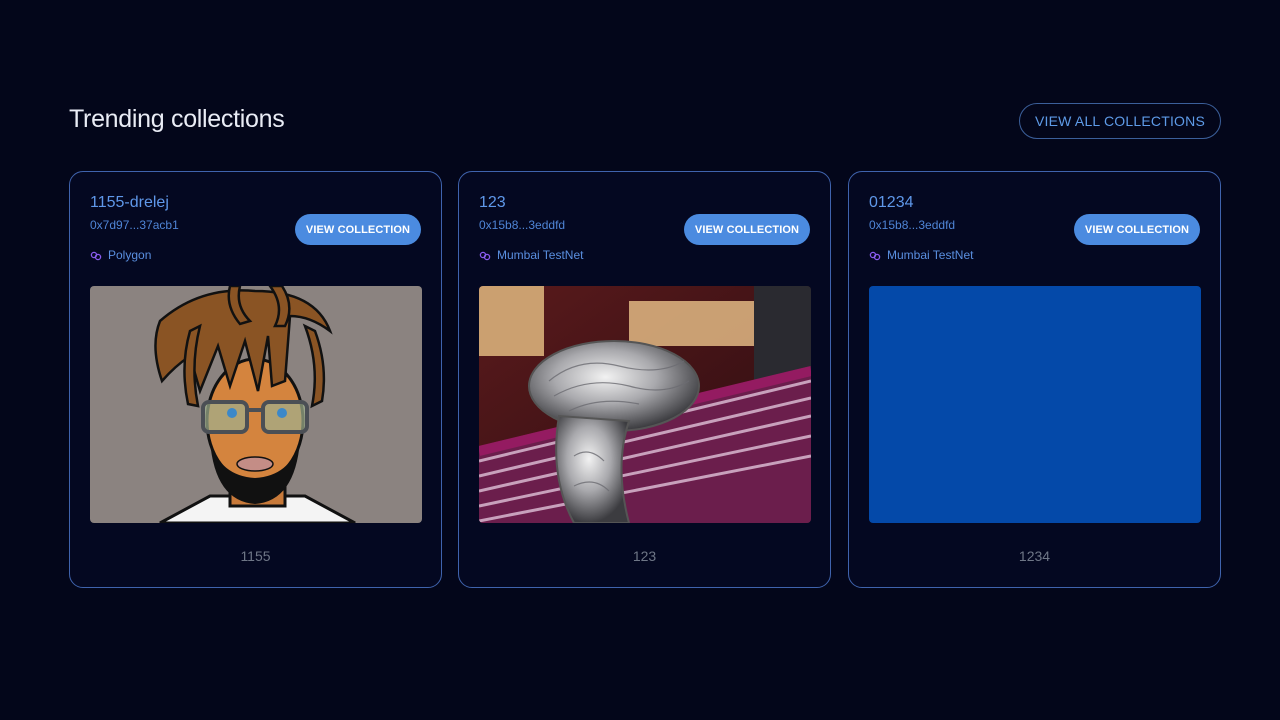 This screenshot has width=1280, height=720. Describe the element at coordinates (129, 203) in the screenshot. I see `collection-name: 1155-drelej` at that location.